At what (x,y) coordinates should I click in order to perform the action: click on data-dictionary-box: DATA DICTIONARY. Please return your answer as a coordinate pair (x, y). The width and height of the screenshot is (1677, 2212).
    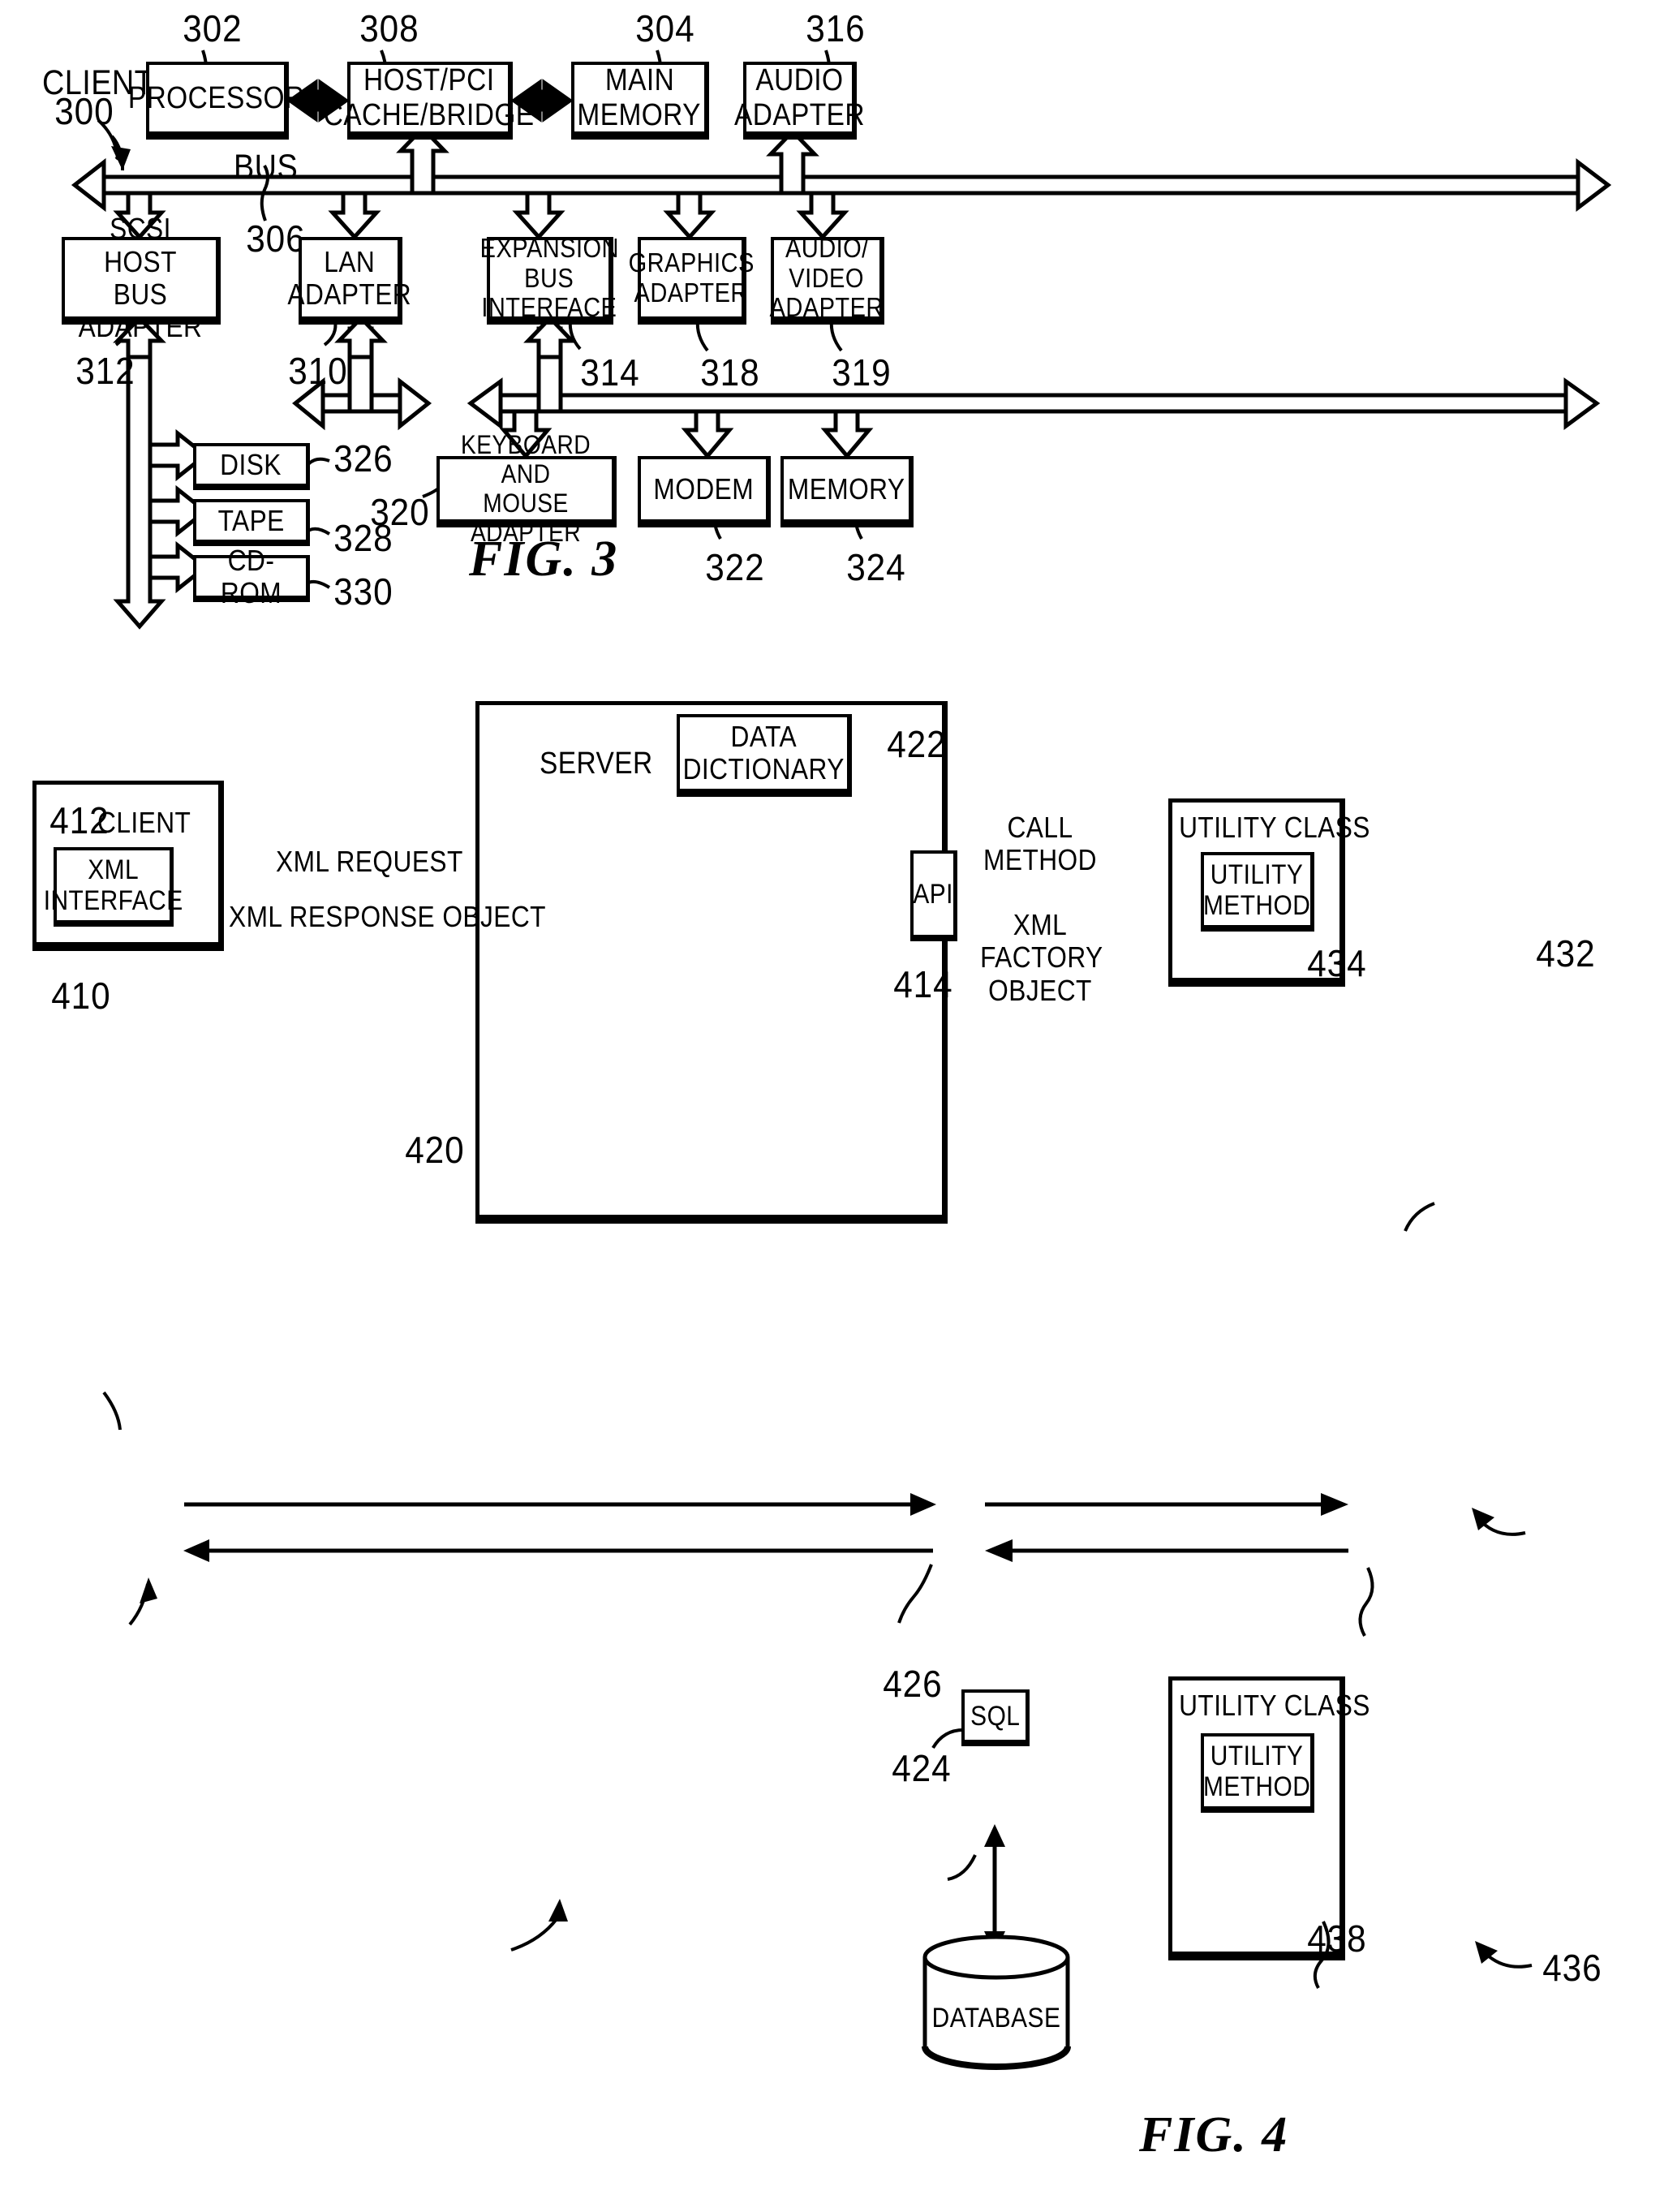
    Looking at the image, I should click on (764, 756).